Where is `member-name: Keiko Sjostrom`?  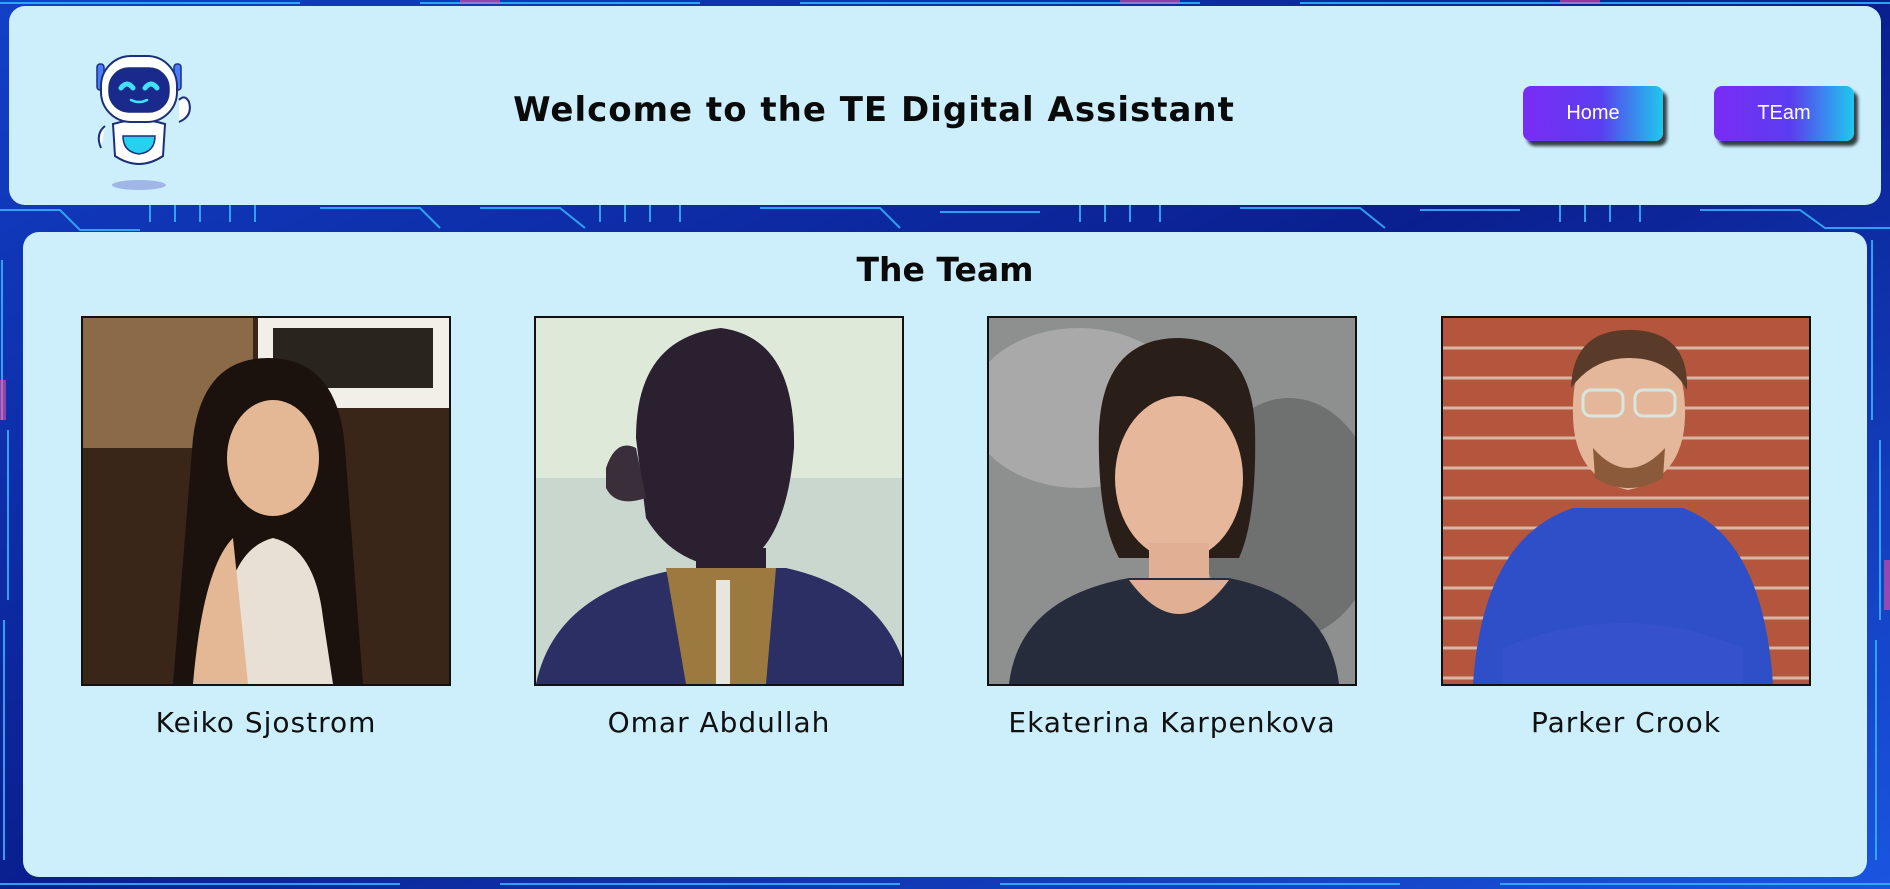
member-name: Keiko Sjostrom is located at coordinates (266, 722).